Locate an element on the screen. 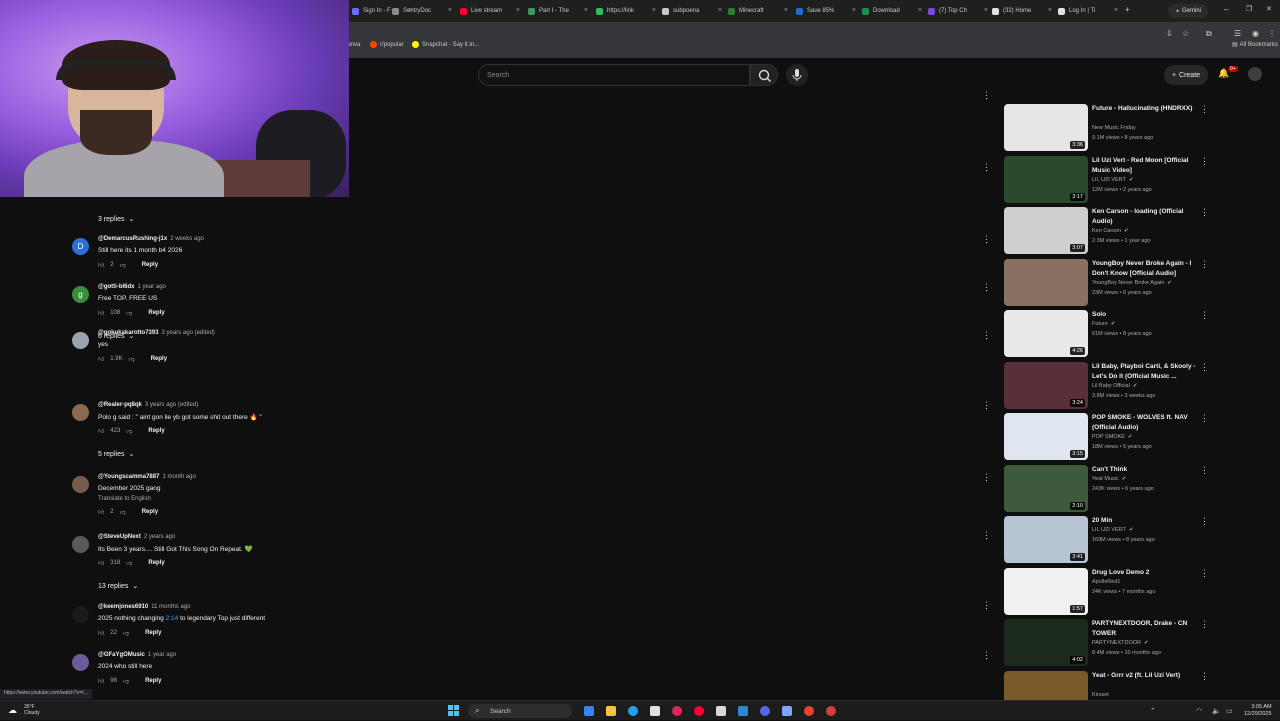 The height and width of the screenshot is (721, 1280). close-window-icon: ✕ is located at coordinates (1269, 9).